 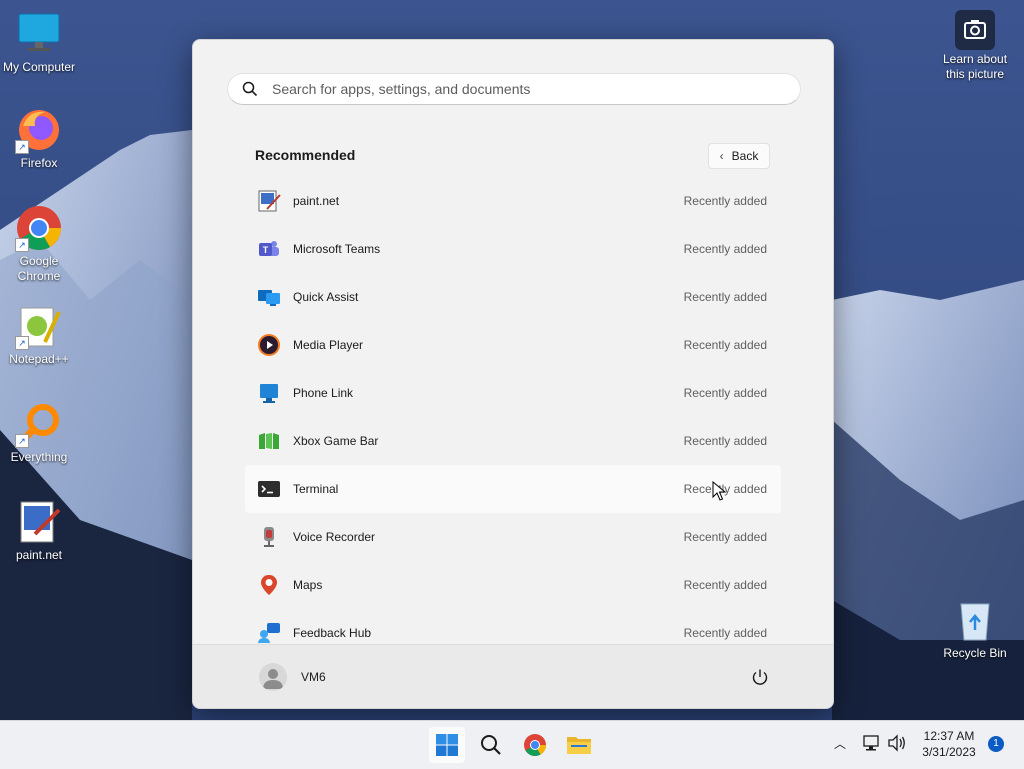 I want to click on teams-icon: T, so click(x=269, y=249).